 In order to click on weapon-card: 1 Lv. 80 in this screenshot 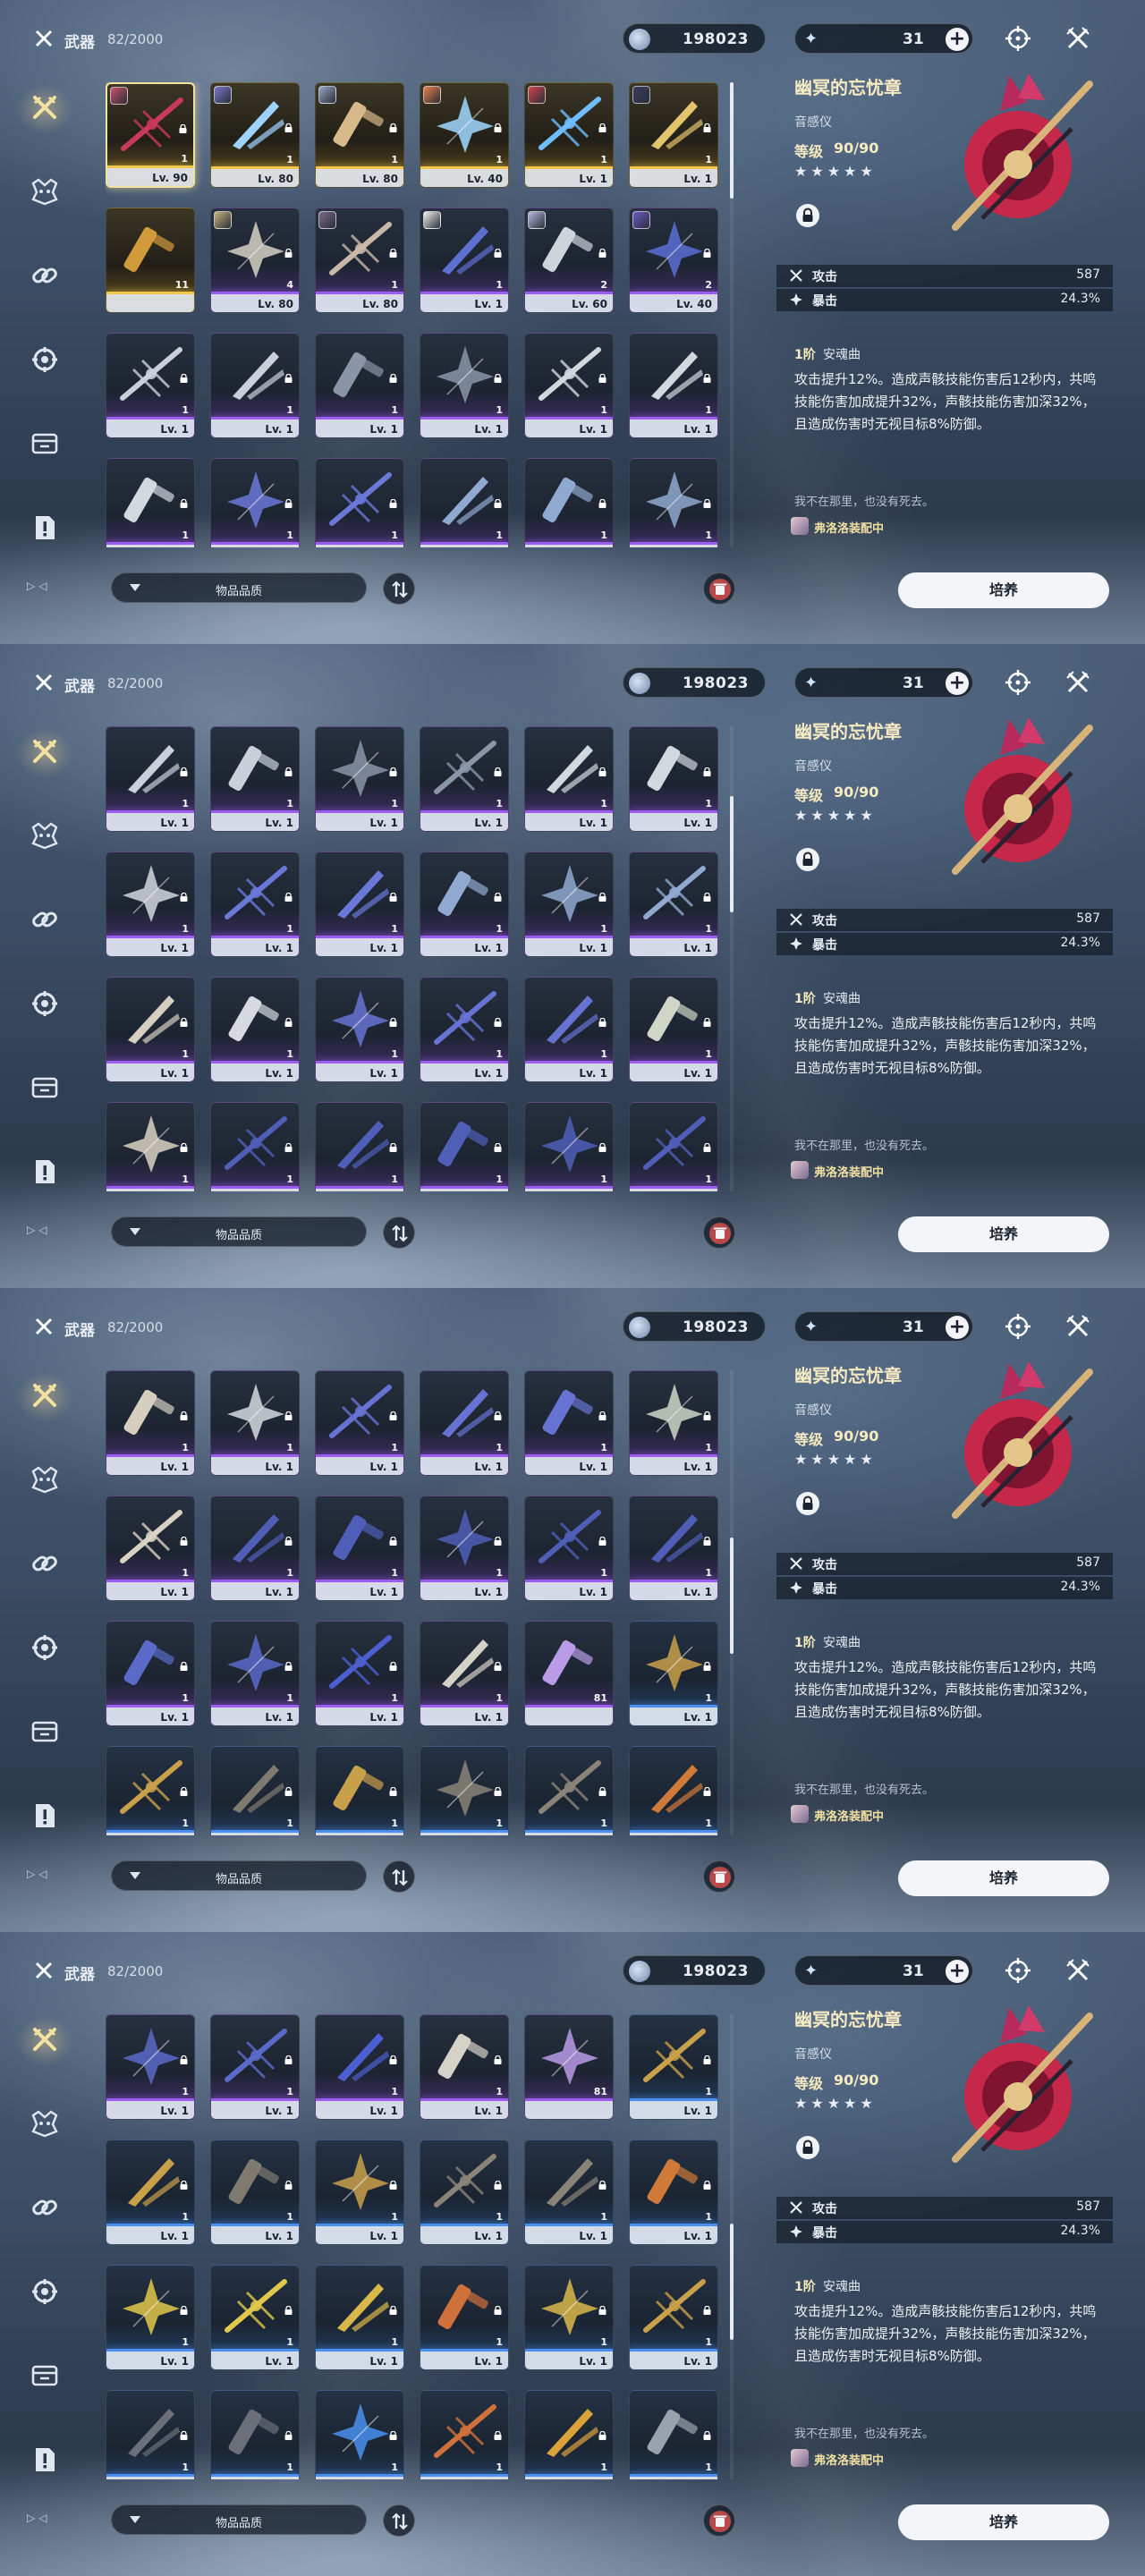, I will do `click(359, 260)`.